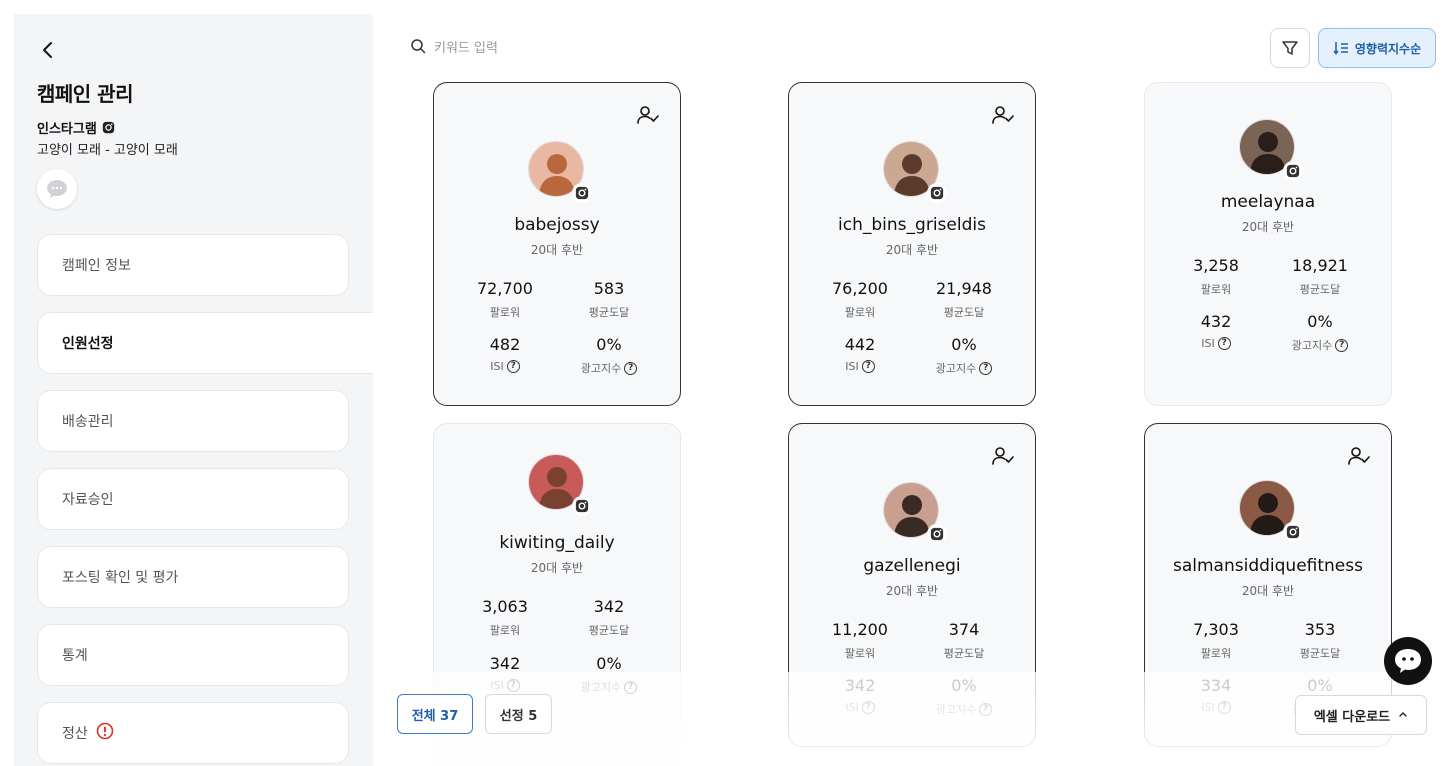 Image resolution: width=1456 pixels, height=766 pixels. I want to click on stat-value: 353, so click(1320, 629).